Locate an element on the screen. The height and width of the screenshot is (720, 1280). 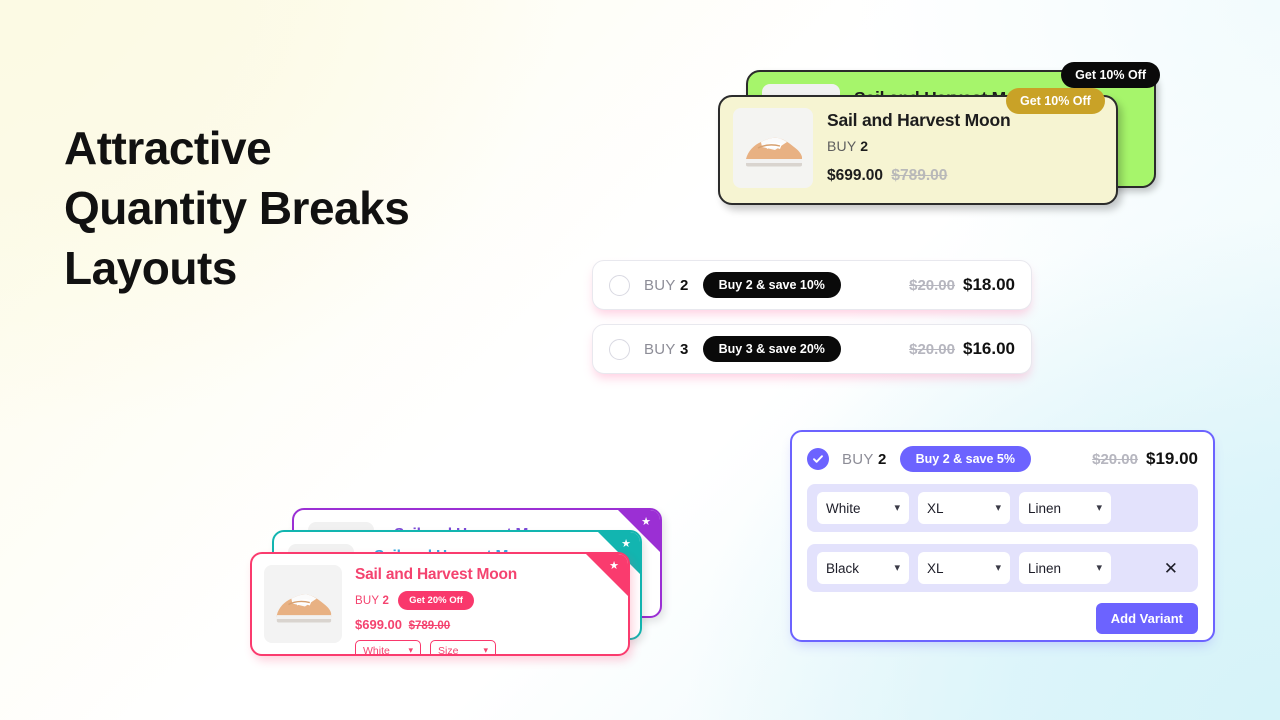
corner-triangle is located at coordinates (607, 575).